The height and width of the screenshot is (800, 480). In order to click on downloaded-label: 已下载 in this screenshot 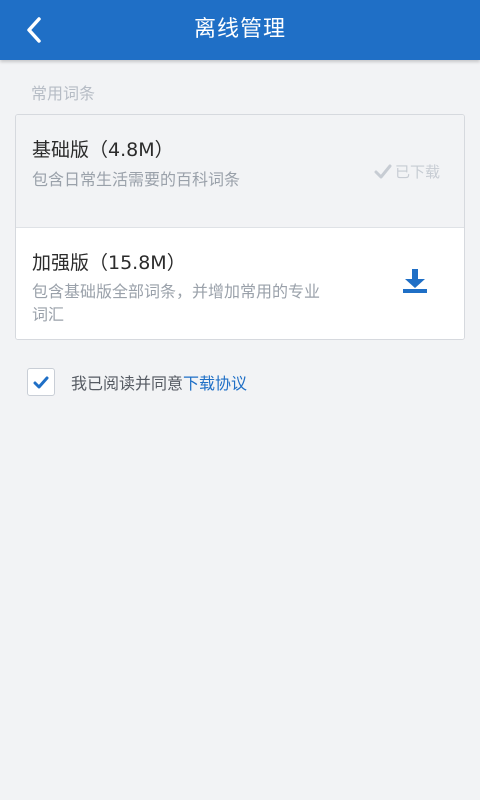, I will do `click(417, 172)`.